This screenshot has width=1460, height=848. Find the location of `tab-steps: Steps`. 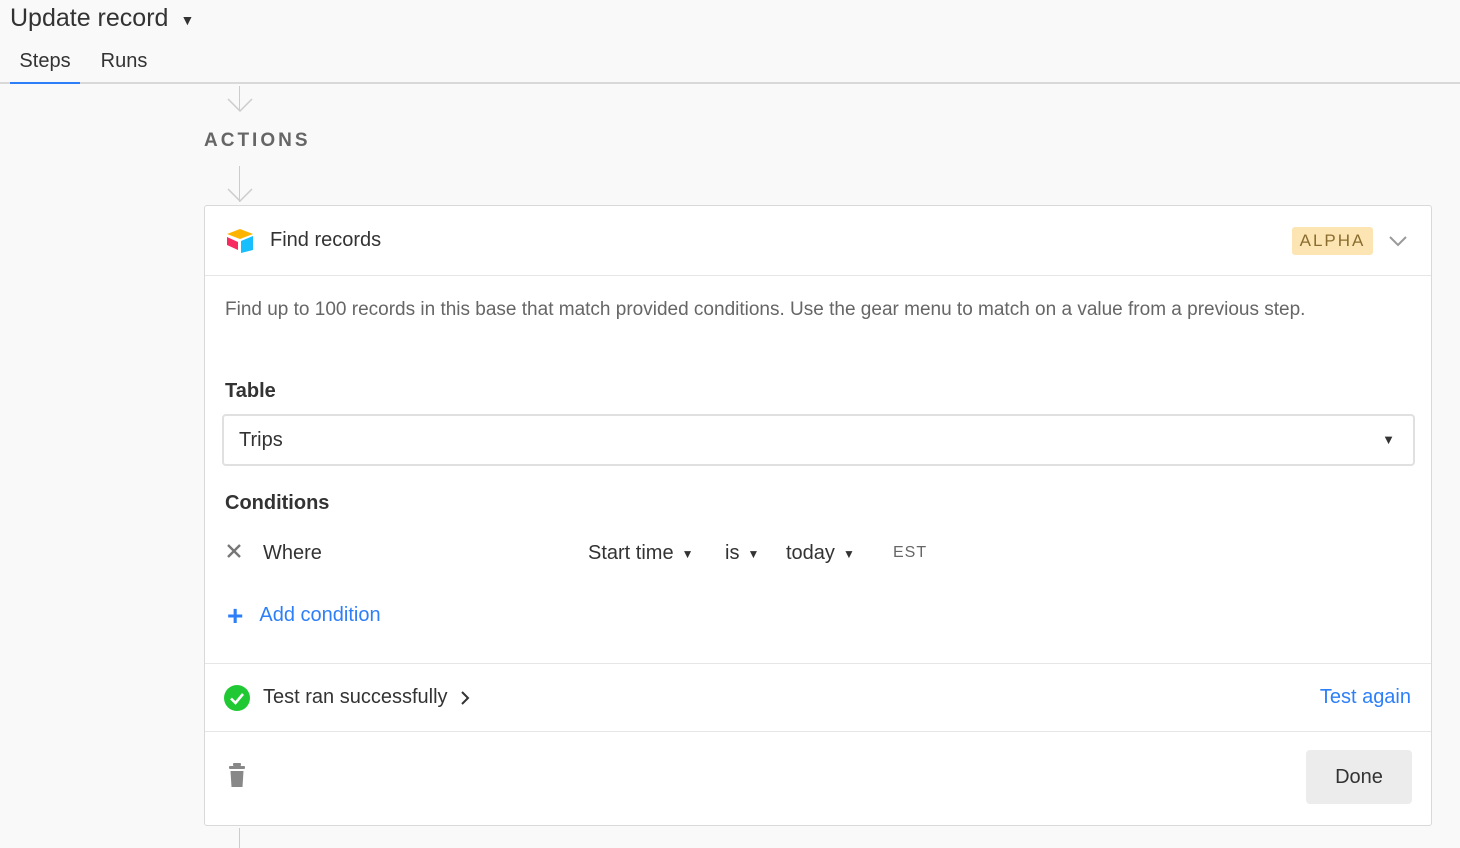

tab-steps: Steps is located at coordinates (45, 65).